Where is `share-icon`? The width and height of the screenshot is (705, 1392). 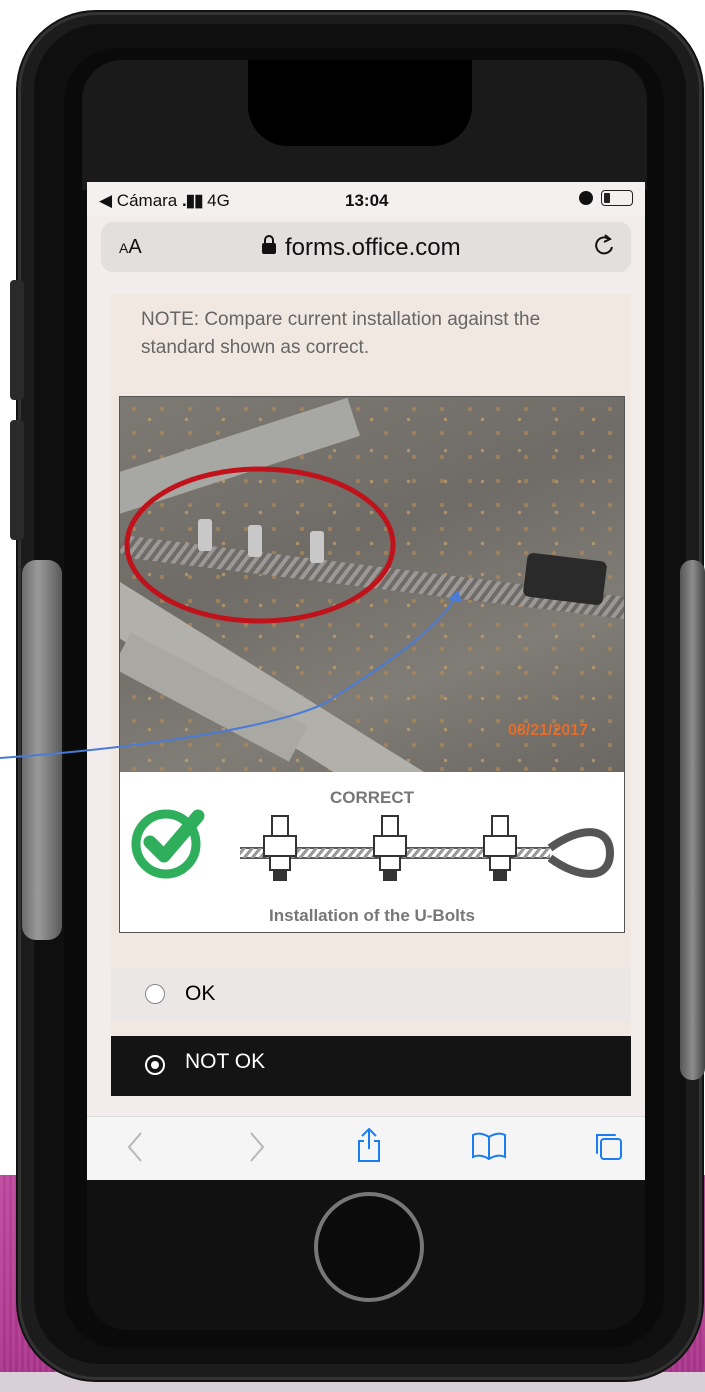 share-icon is located at coordinates (369, 1149).